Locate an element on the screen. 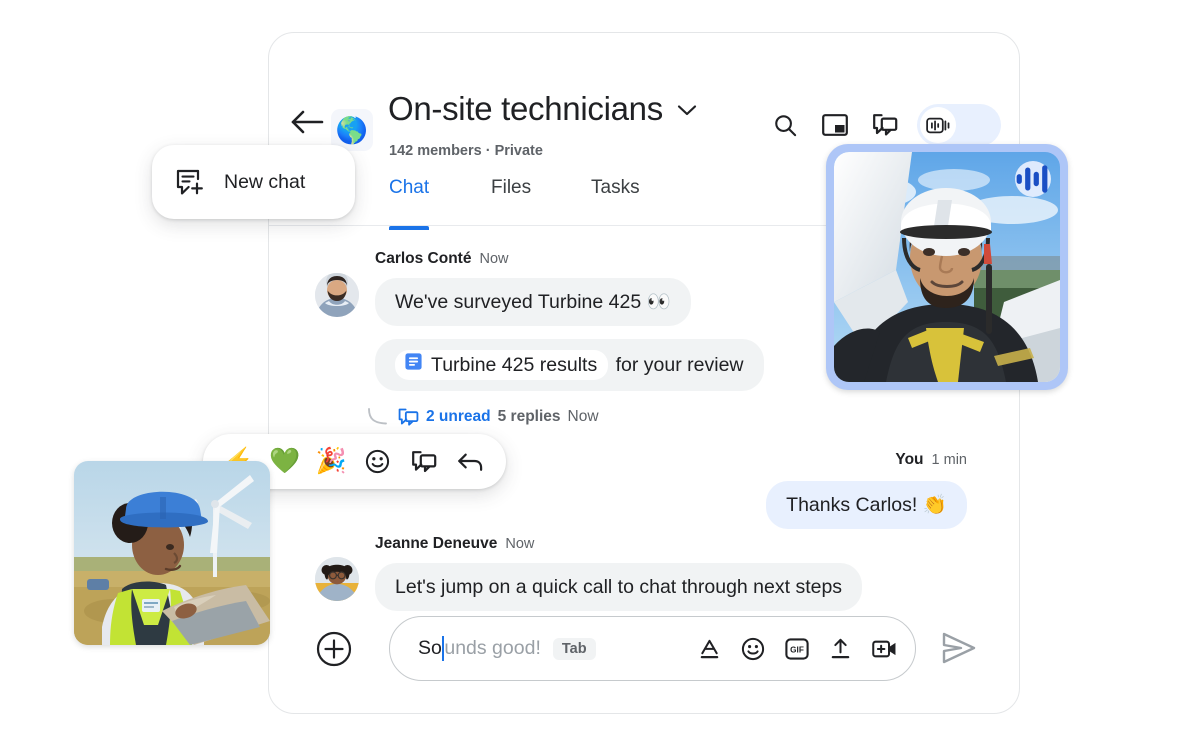 The height and width of the screenshot is (750, 1200). add-video-icon is located at coordinates (884, 649).